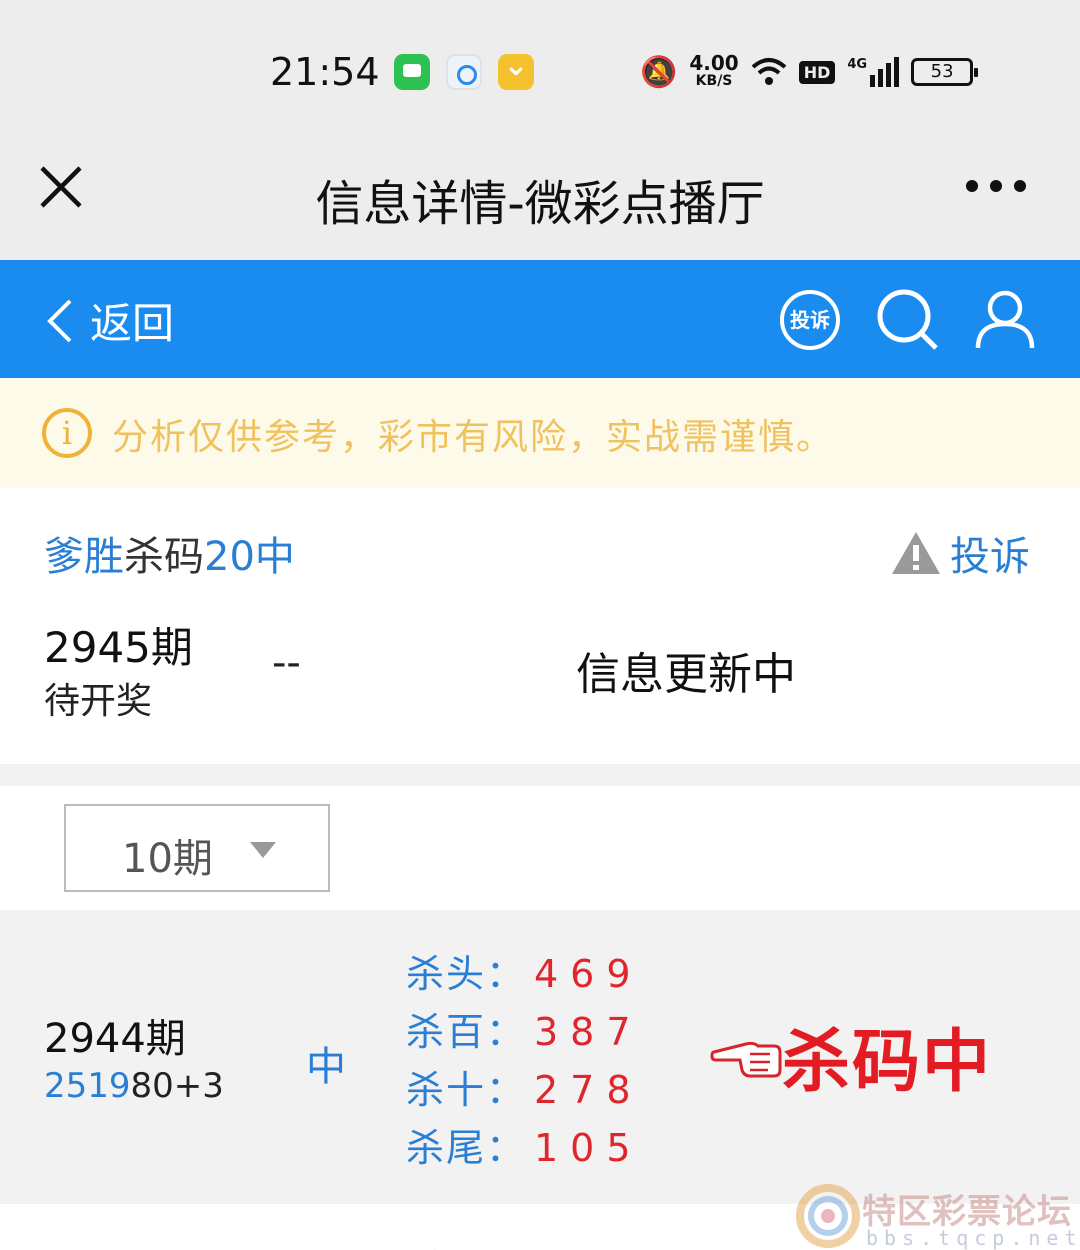  Describe the element at coordinates (659, 72) in the screenshot. I see `mute-icon: 🔕` at that location.